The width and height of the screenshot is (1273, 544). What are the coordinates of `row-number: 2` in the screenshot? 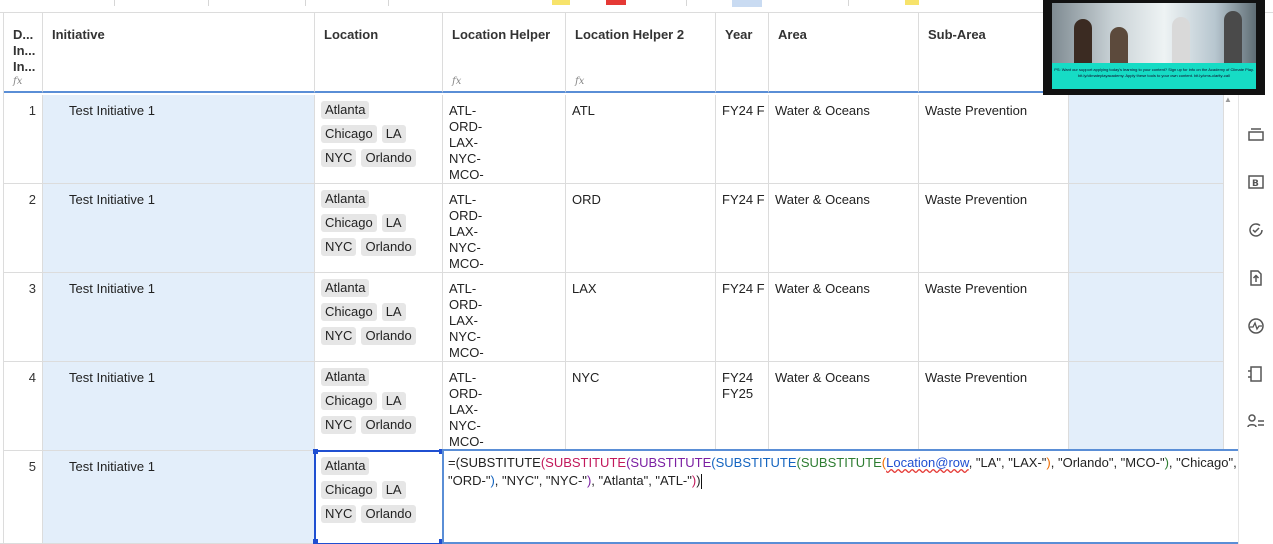 It's located at (23, 228).